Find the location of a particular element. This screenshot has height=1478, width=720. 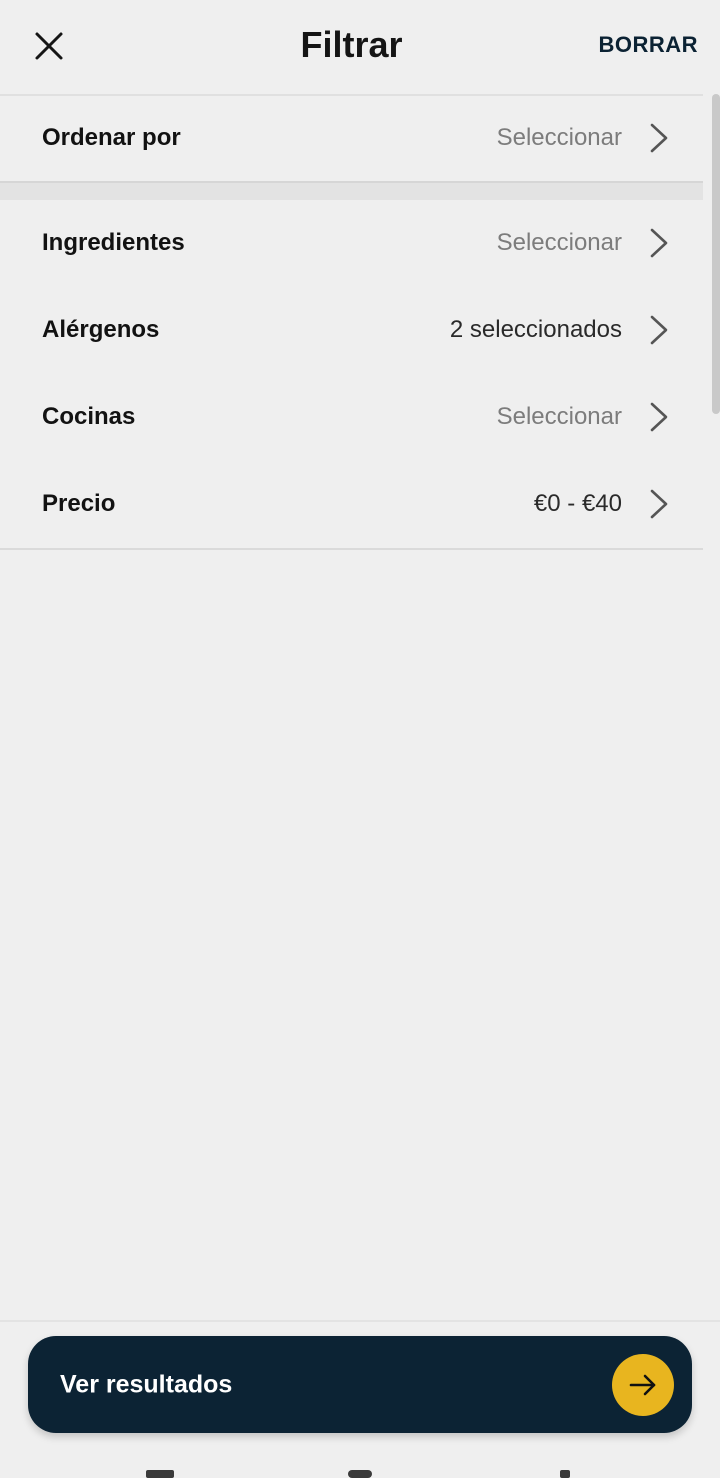

filter-label: Cocinas is located at coordinates (89, 416).